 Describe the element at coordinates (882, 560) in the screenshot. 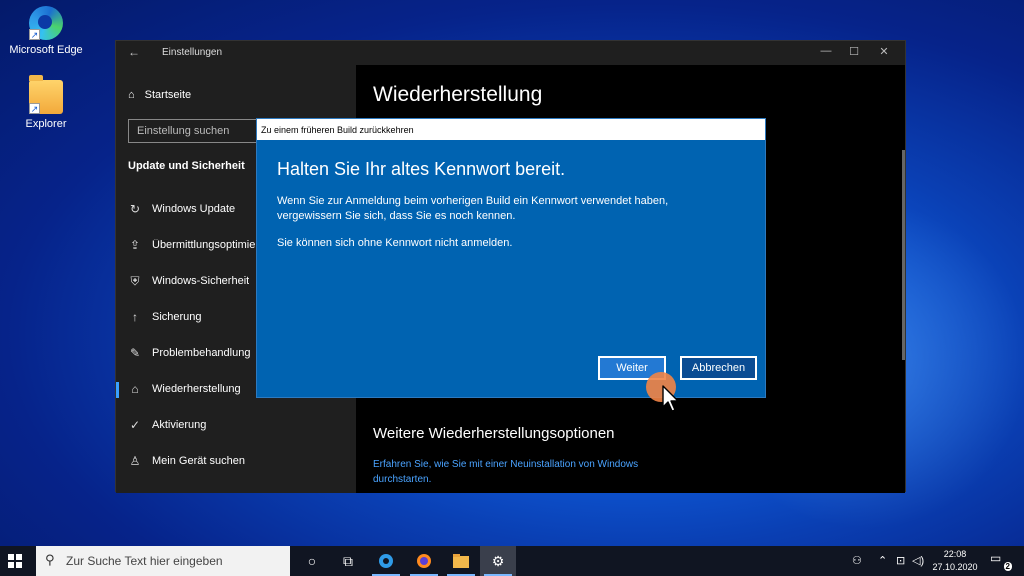

I see `chevron-up-icon: ⌃` at that location.